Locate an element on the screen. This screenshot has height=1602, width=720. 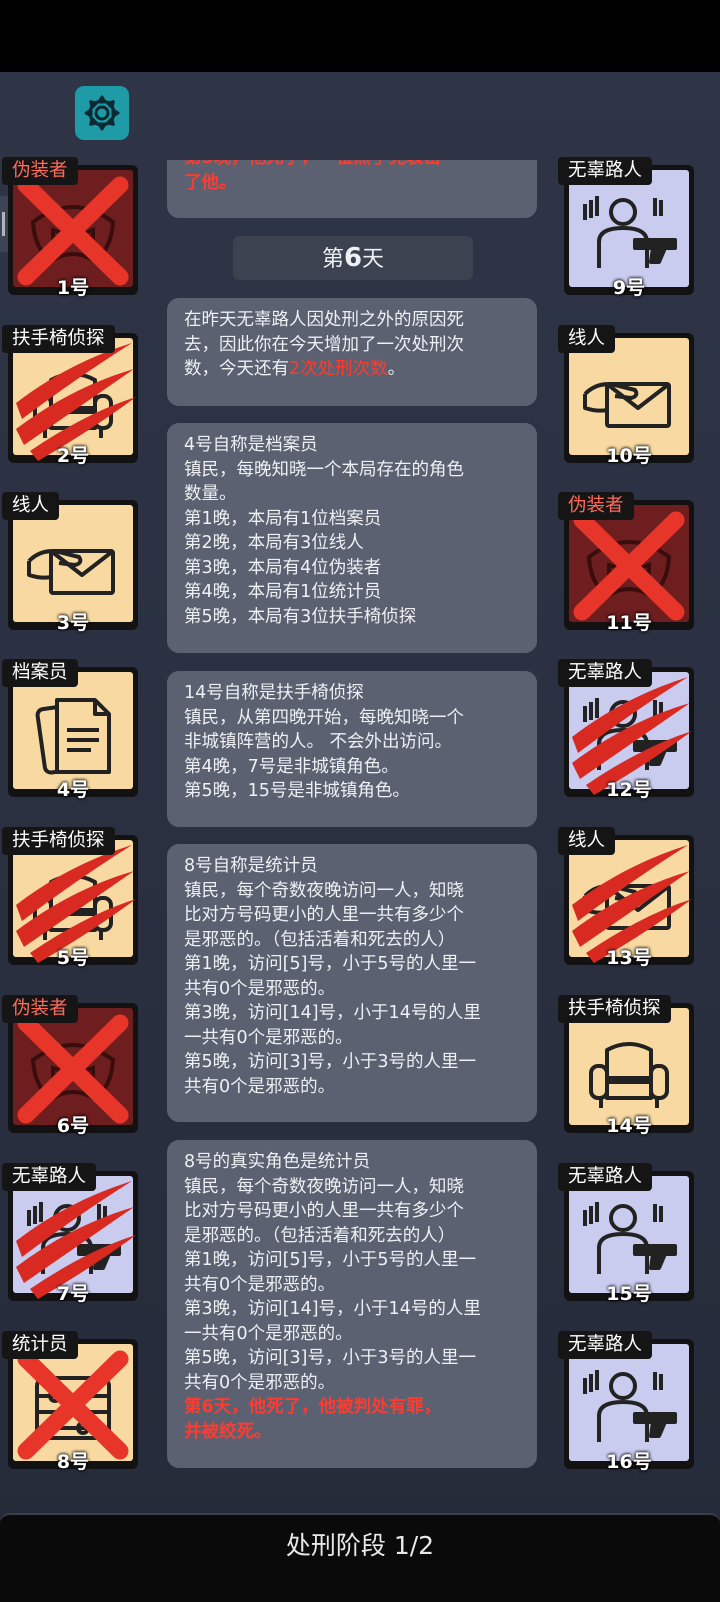
gear-icon is located at coordinates (102, 113).